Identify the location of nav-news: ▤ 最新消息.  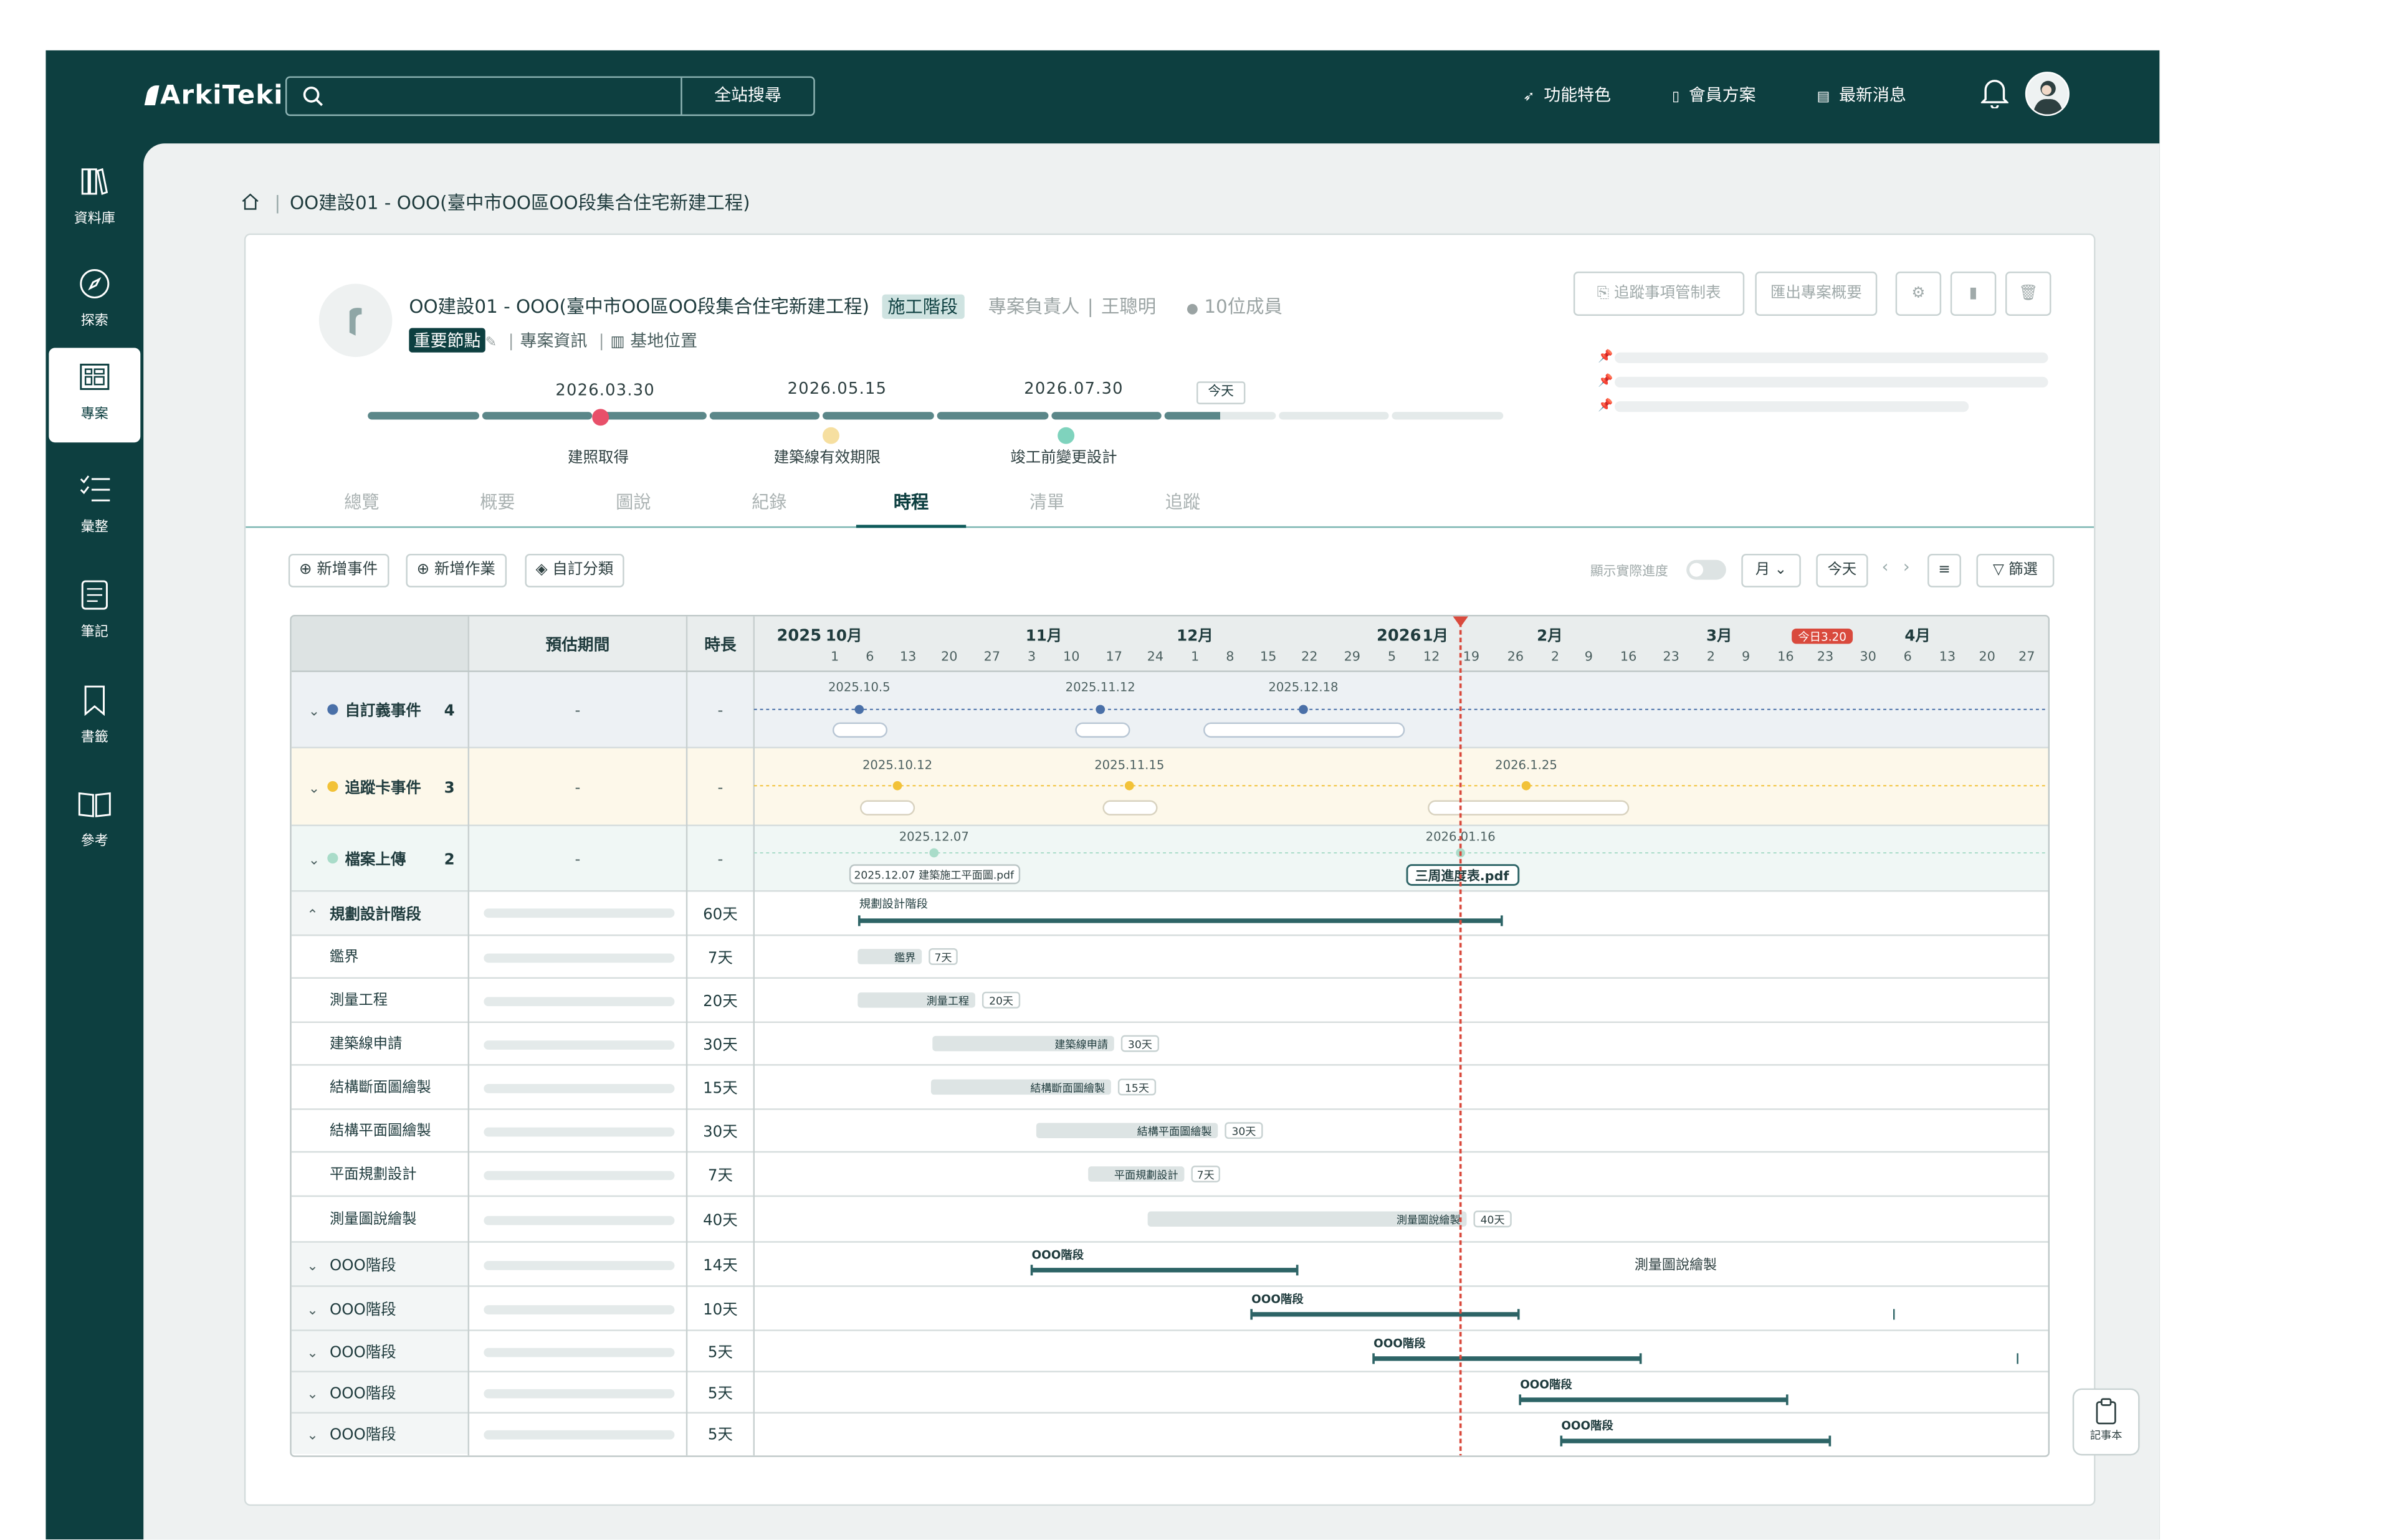
(1861, 94).